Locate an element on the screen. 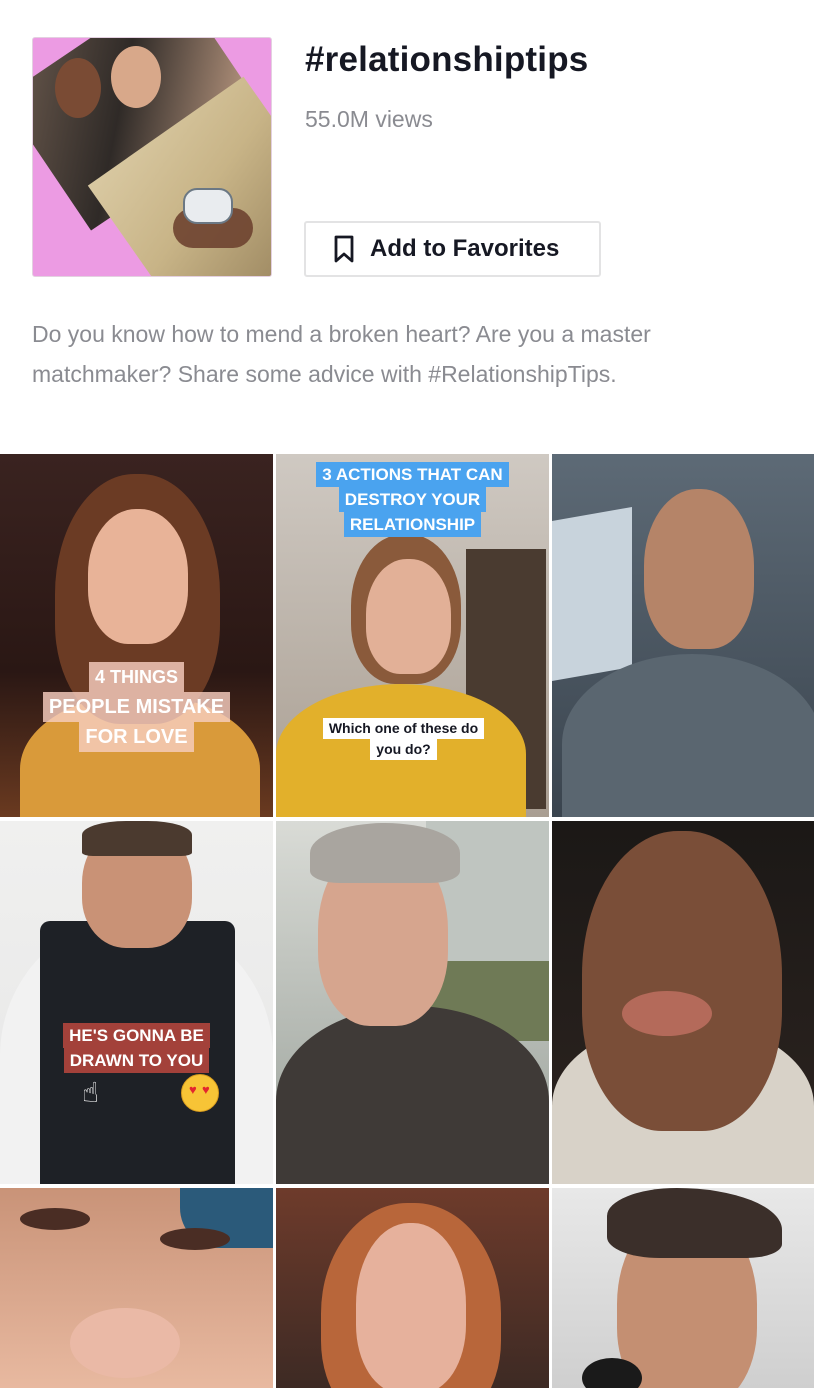 This screenshot has height=1389, width=814. video-thumbnail-1: 4 THINGS PEOPLE MISTAKE FOR LOVE is located at coordinates (136, 635).